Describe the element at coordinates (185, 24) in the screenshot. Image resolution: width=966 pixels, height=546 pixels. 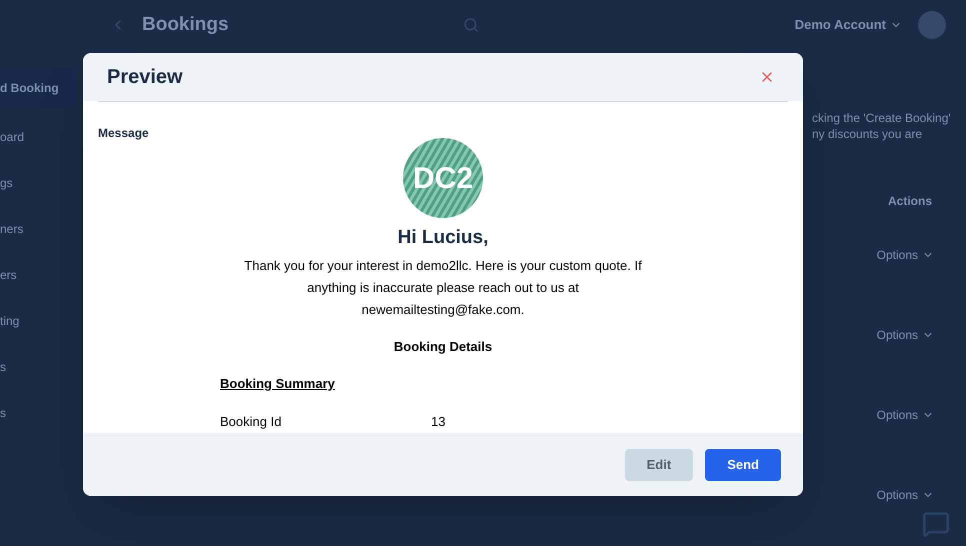
I see `page-title: Bookings` at that location.